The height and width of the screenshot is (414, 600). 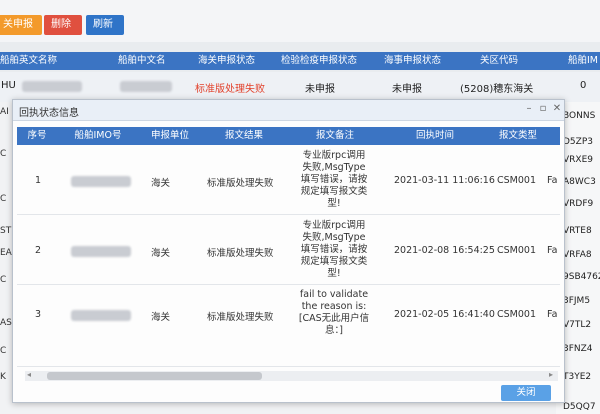 What do you see at coordinates (578, 349) in the screenshot?
I see `imo-cell: 3FNZ4` at bounding box center [578, 349].